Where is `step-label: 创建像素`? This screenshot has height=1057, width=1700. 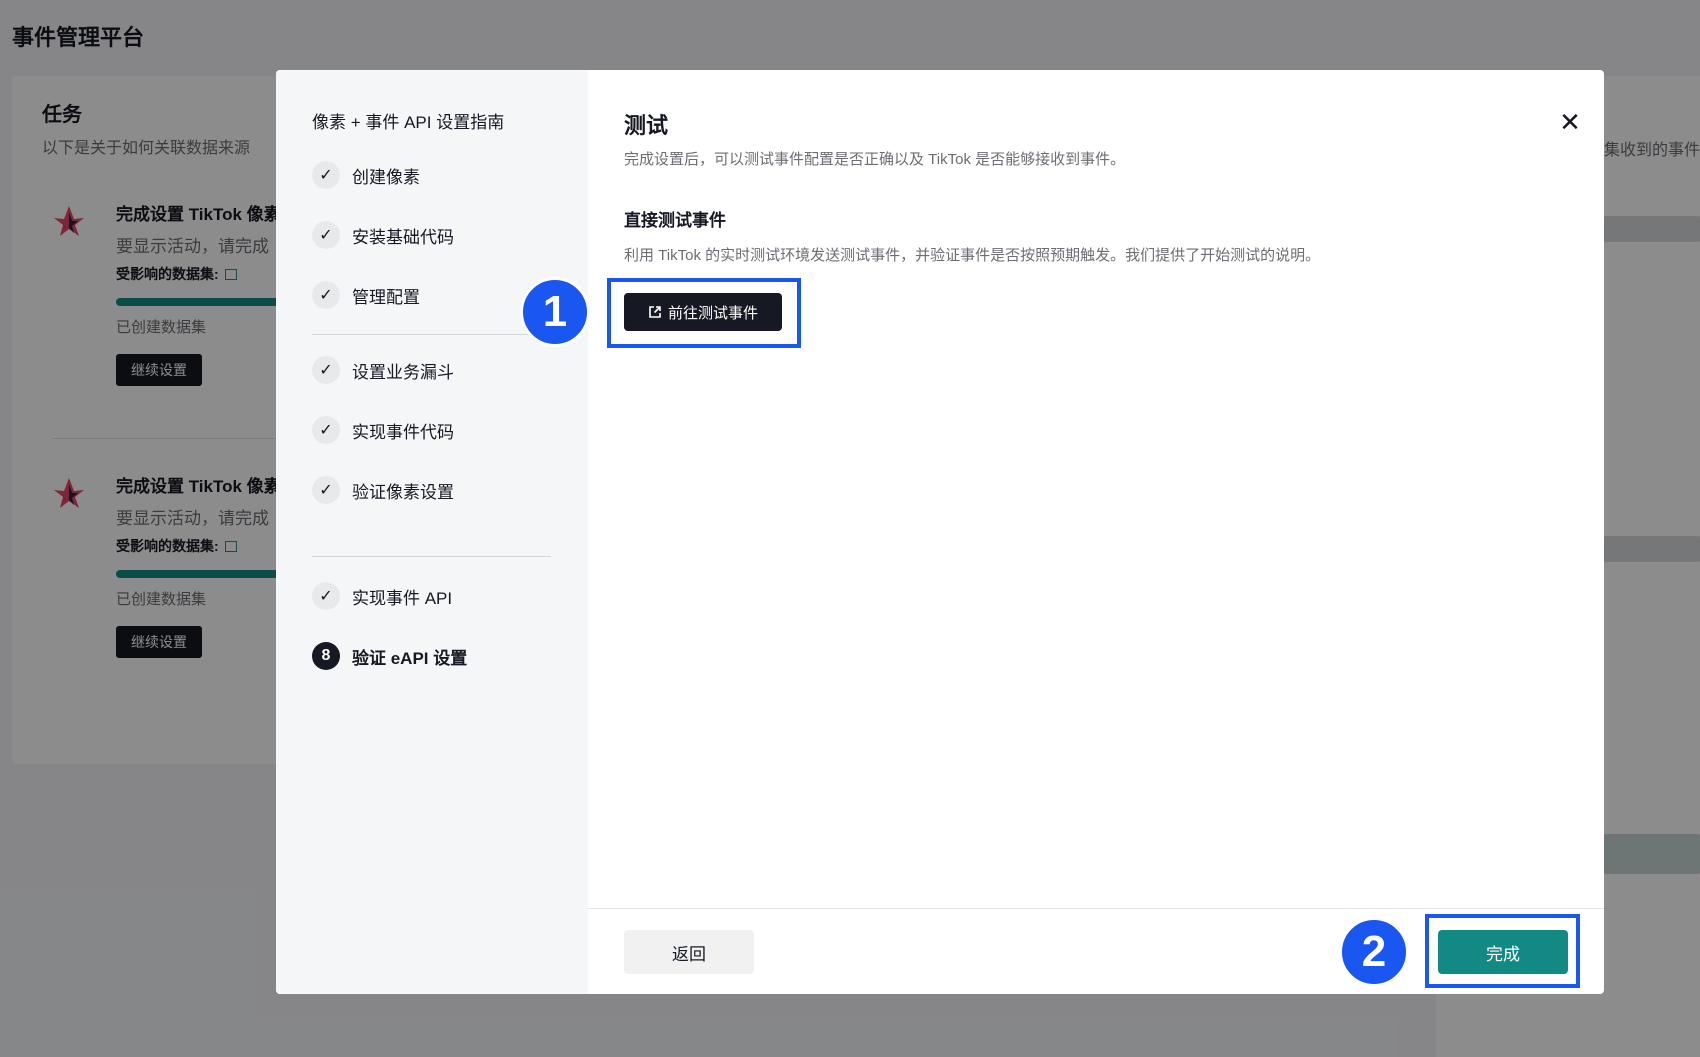 step-label: 创建像素 is located at coordinates (386, 177).